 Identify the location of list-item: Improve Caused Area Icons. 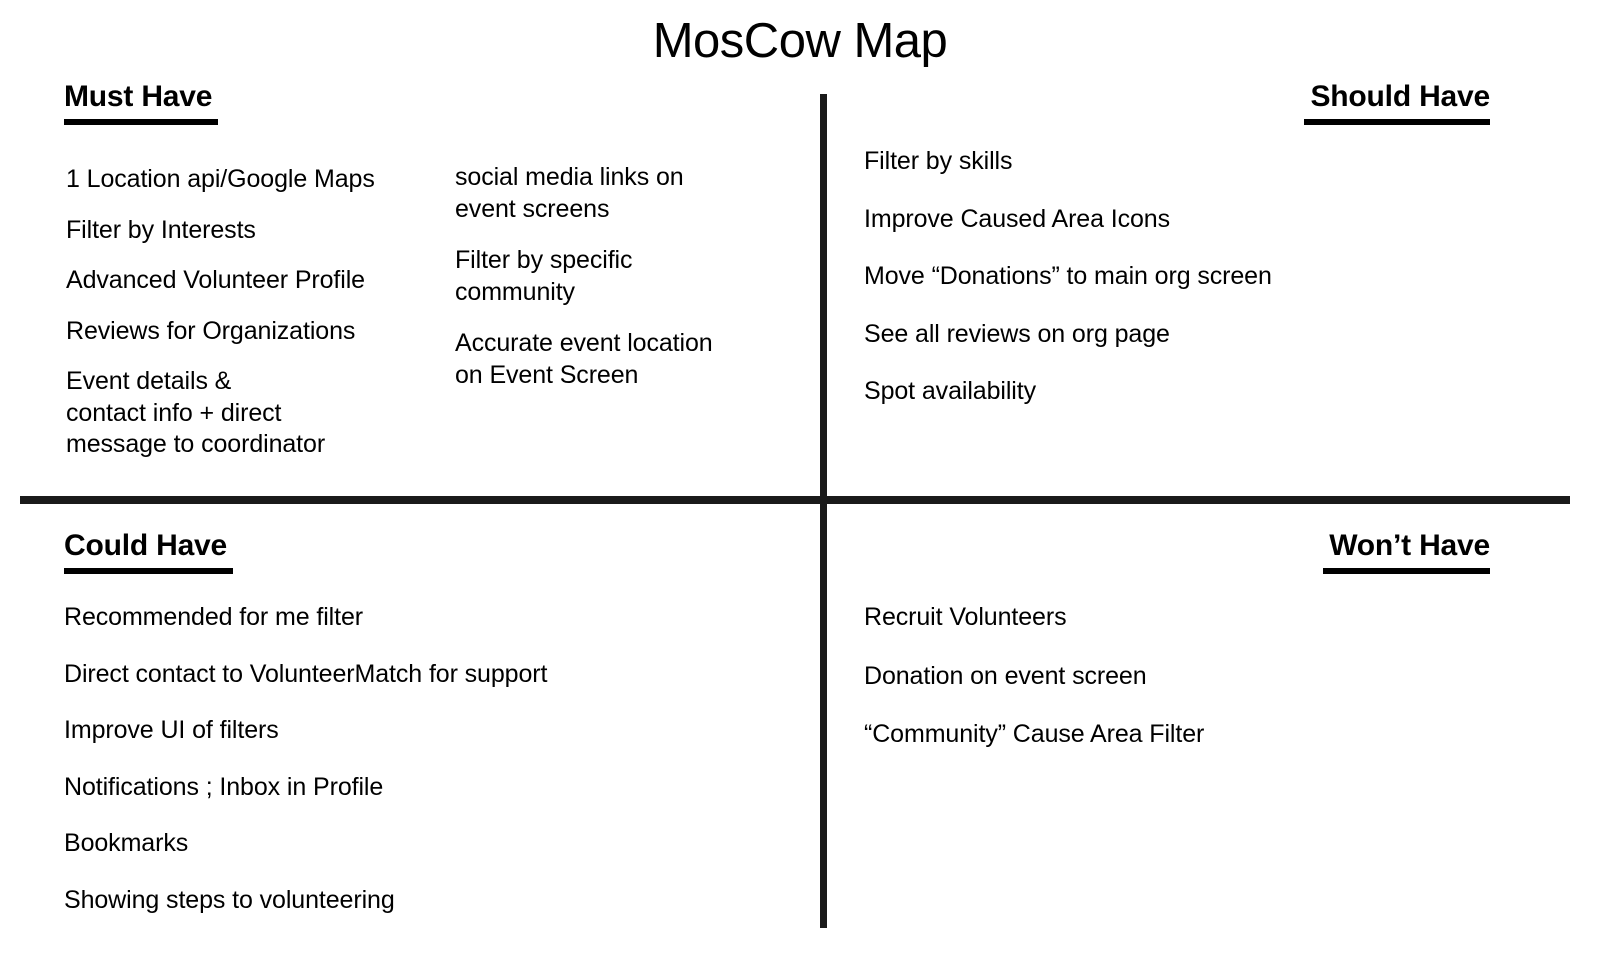
(1017, 218).